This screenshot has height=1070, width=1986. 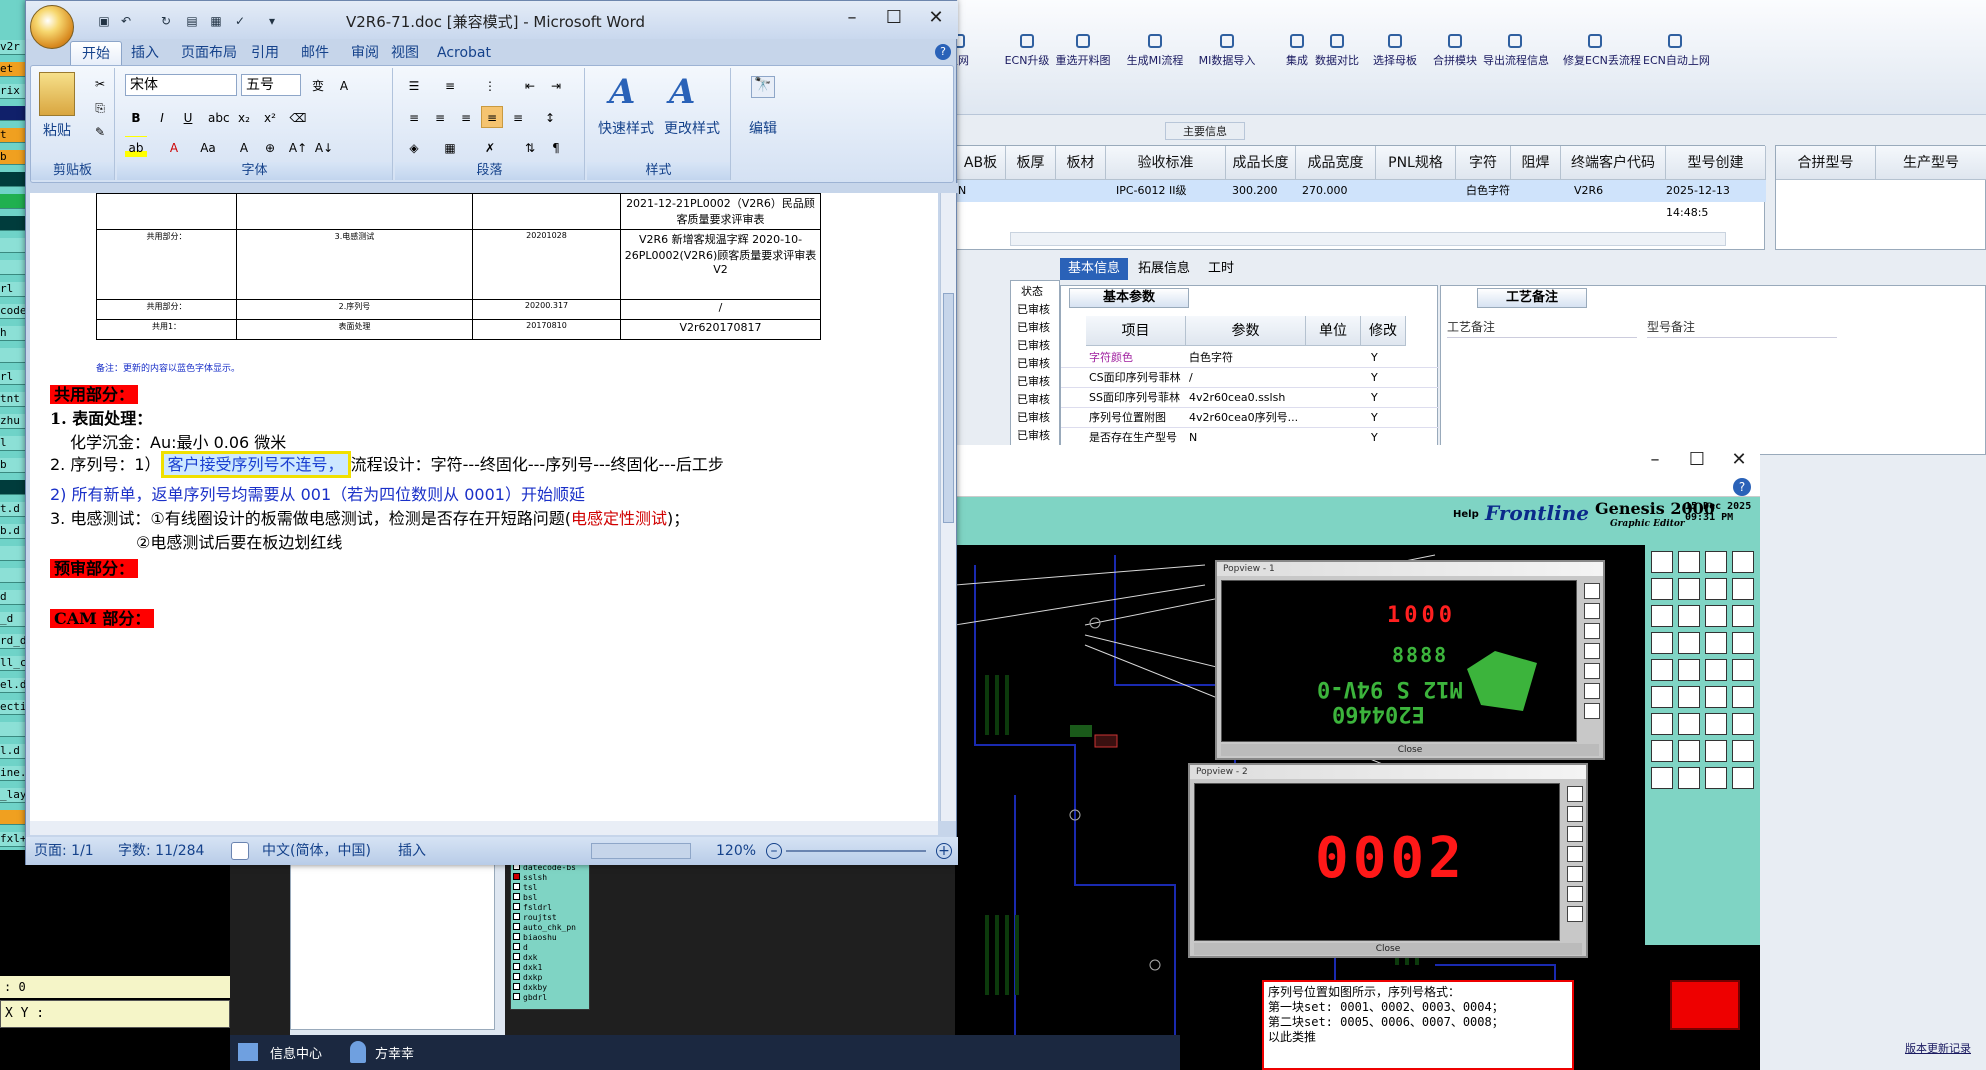 What do you see at coordinates (535, 938) in the screenshot?
I see `layer-item: biaoshu` at bounding box center [535, 938].